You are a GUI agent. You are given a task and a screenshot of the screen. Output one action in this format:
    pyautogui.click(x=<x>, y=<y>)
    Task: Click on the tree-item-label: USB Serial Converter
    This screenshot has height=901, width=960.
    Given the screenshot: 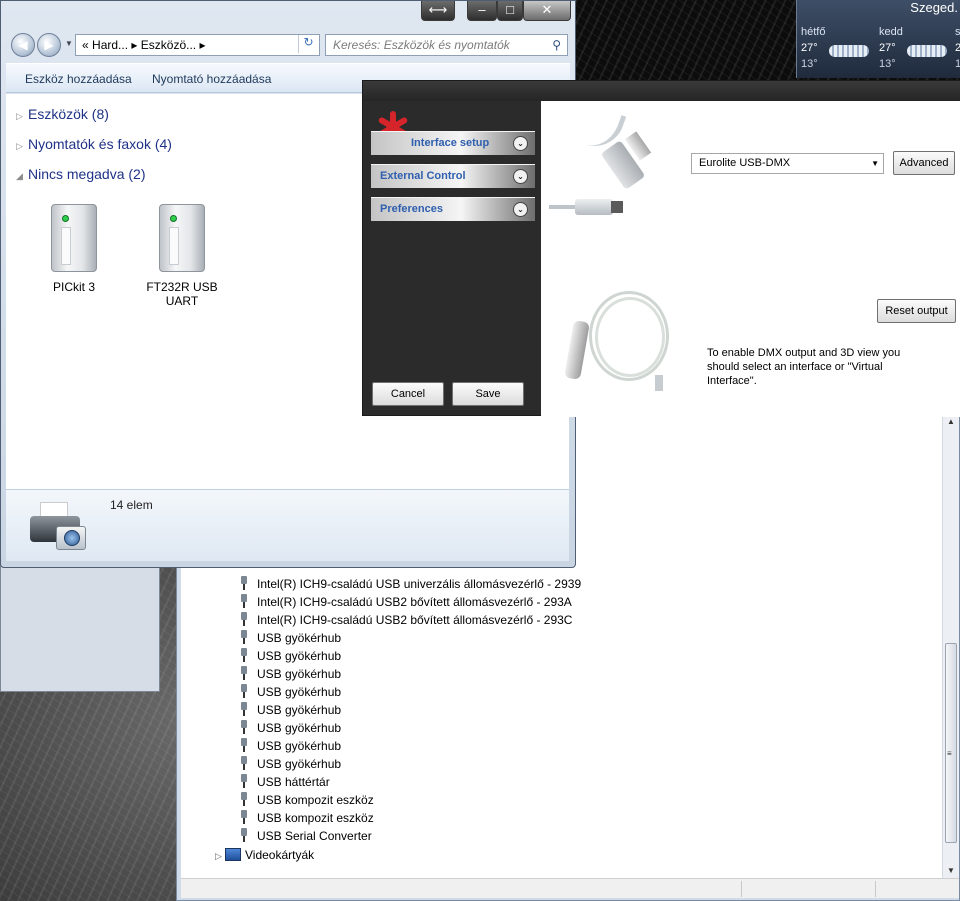 What is the action you would take?
    pyautogui.click(x=314, y=836)
    